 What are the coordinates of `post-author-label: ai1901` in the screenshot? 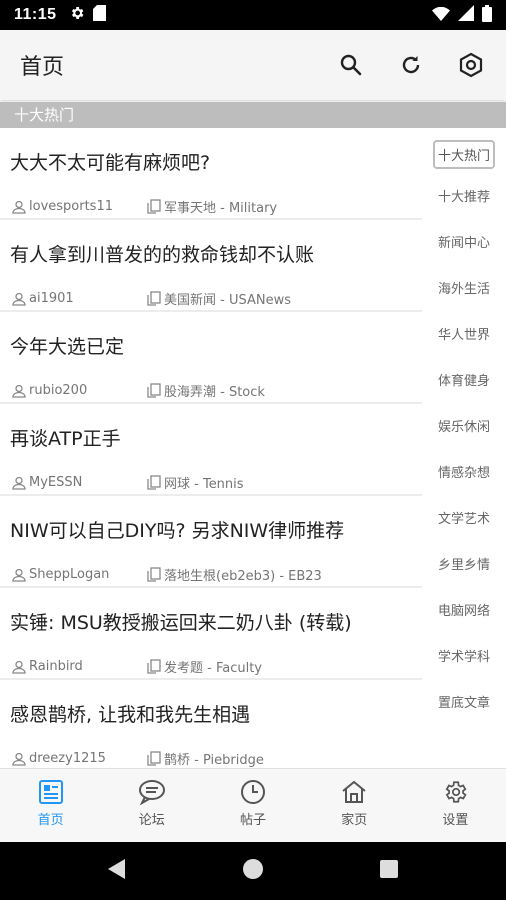 It's located at (51, 298).